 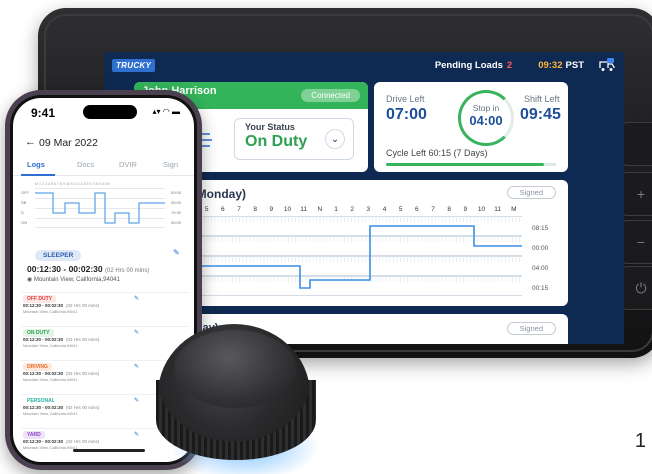 I want to click on drive-left-label: Drive Left, so click(x=405, y=99).